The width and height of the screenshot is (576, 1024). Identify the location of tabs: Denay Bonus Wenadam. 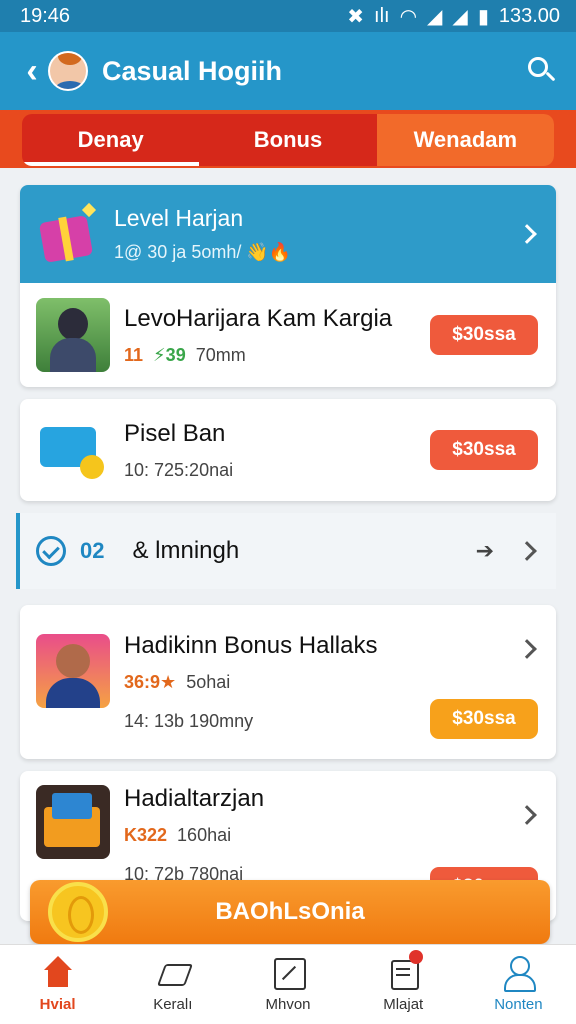
(288, 140).